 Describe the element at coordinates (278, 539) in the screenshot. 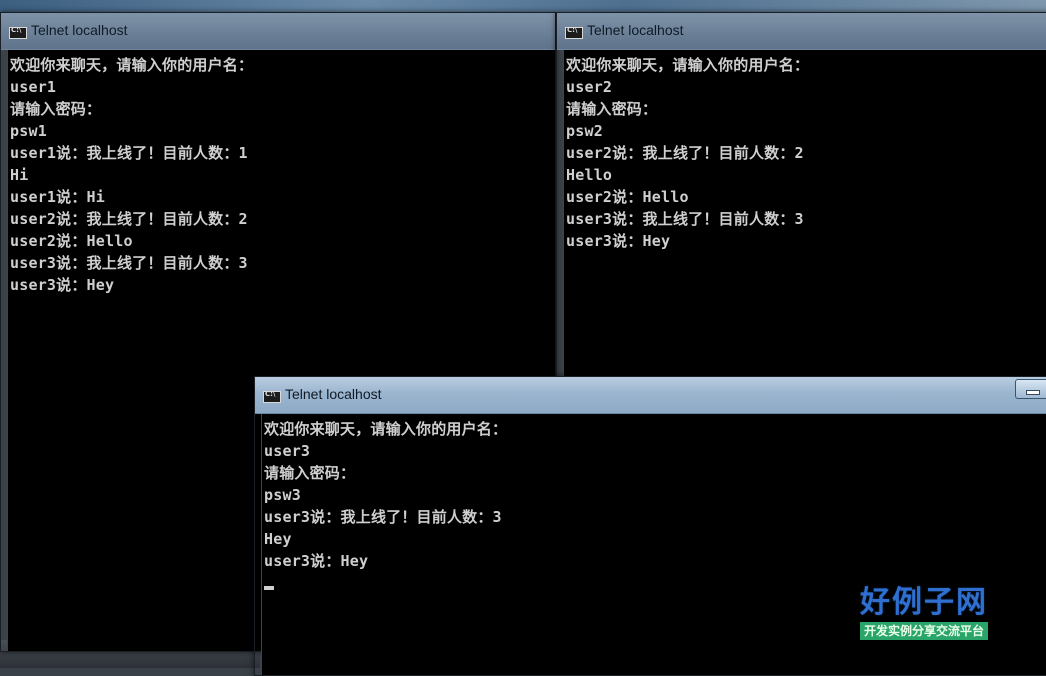

I see `console-line: Hey` at that location.